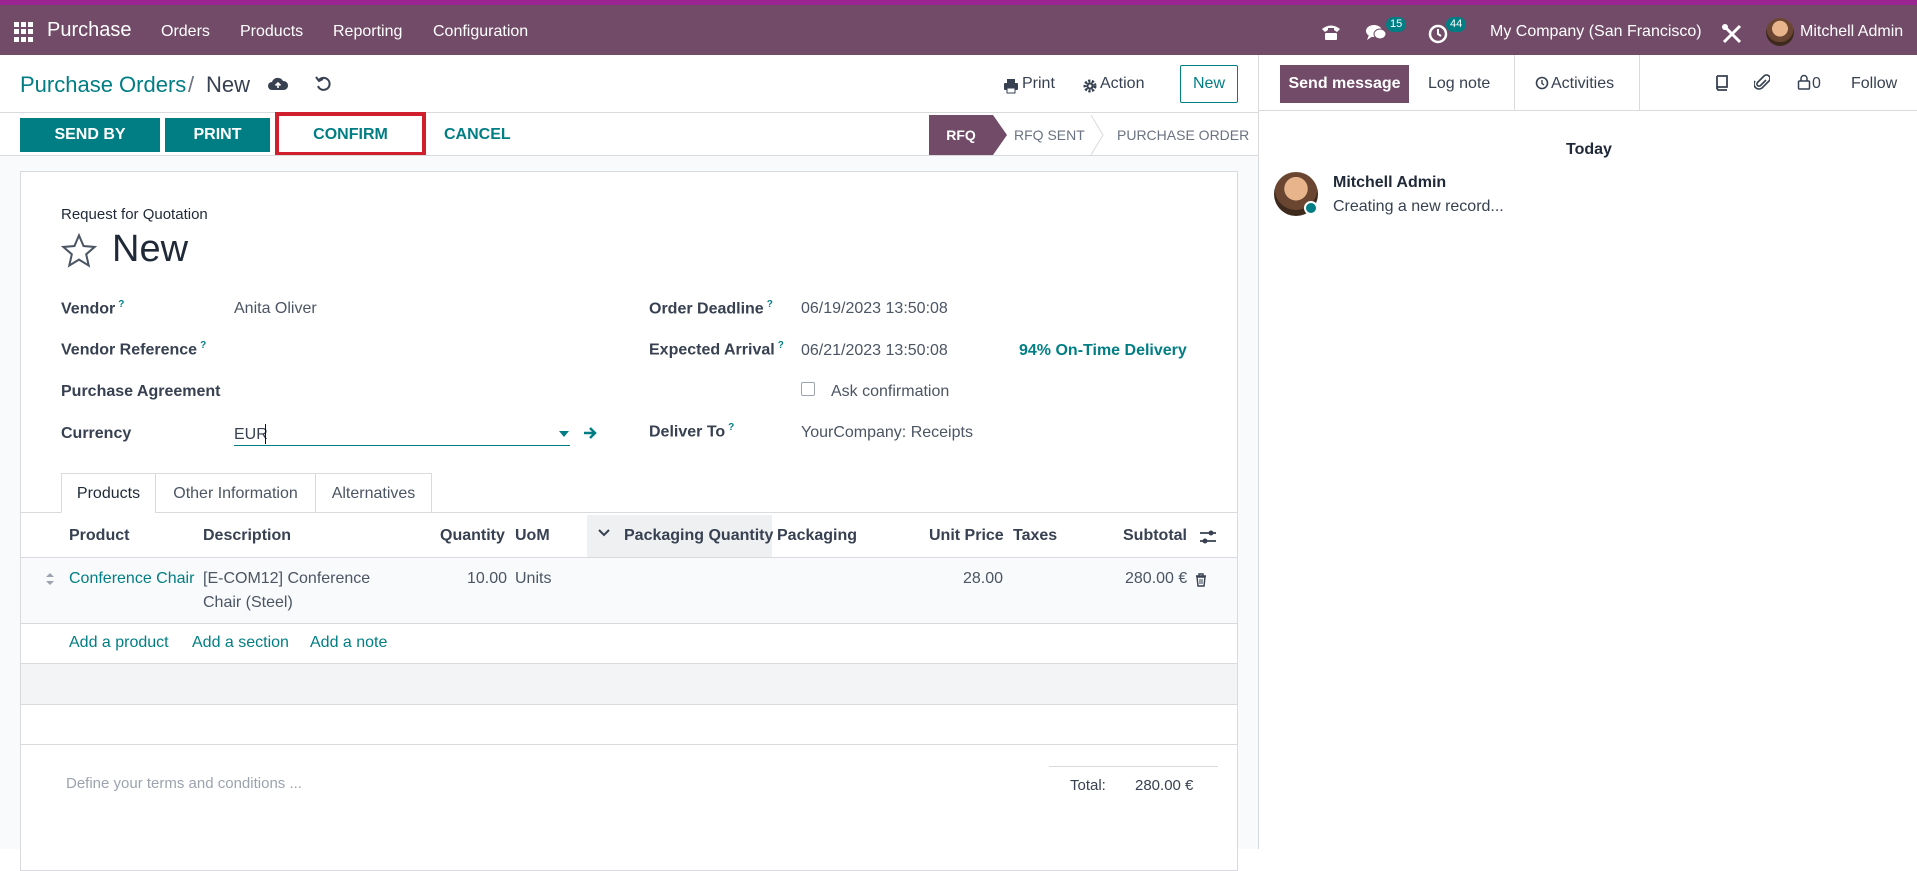  What do you see at coordinates (1049, 135) in the screenshot?
I see `status-step-rfq-sent: RFQ SENT` at bounding box center [1049, 135].